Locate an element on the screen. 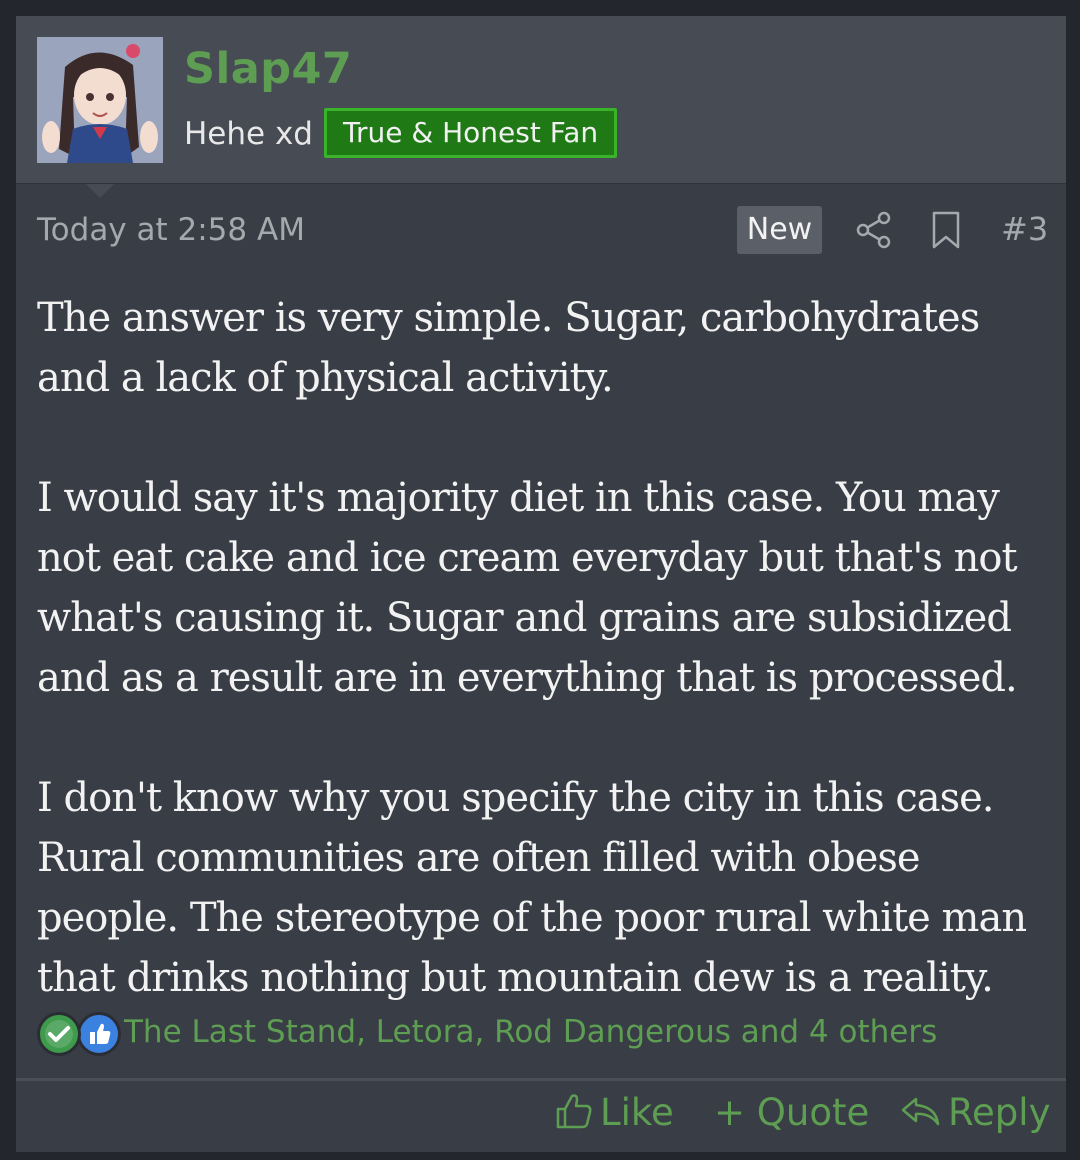 The width and height of the screenshot is (1080, 1160). share-icon is located at coordinates (874, 230).